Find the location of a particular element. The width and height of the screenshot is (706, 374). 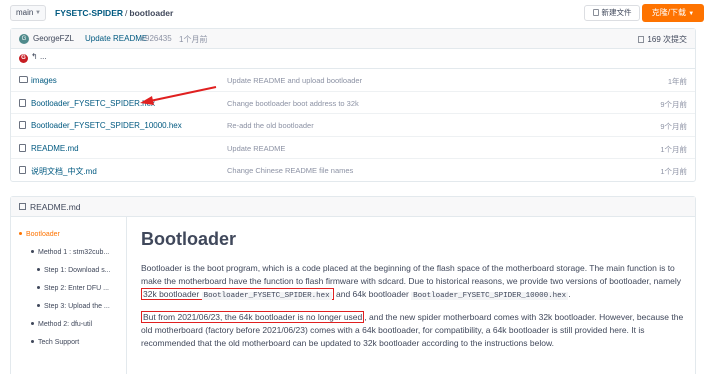

new-file-button: 新建文件 is located at coordinates (612, 13).